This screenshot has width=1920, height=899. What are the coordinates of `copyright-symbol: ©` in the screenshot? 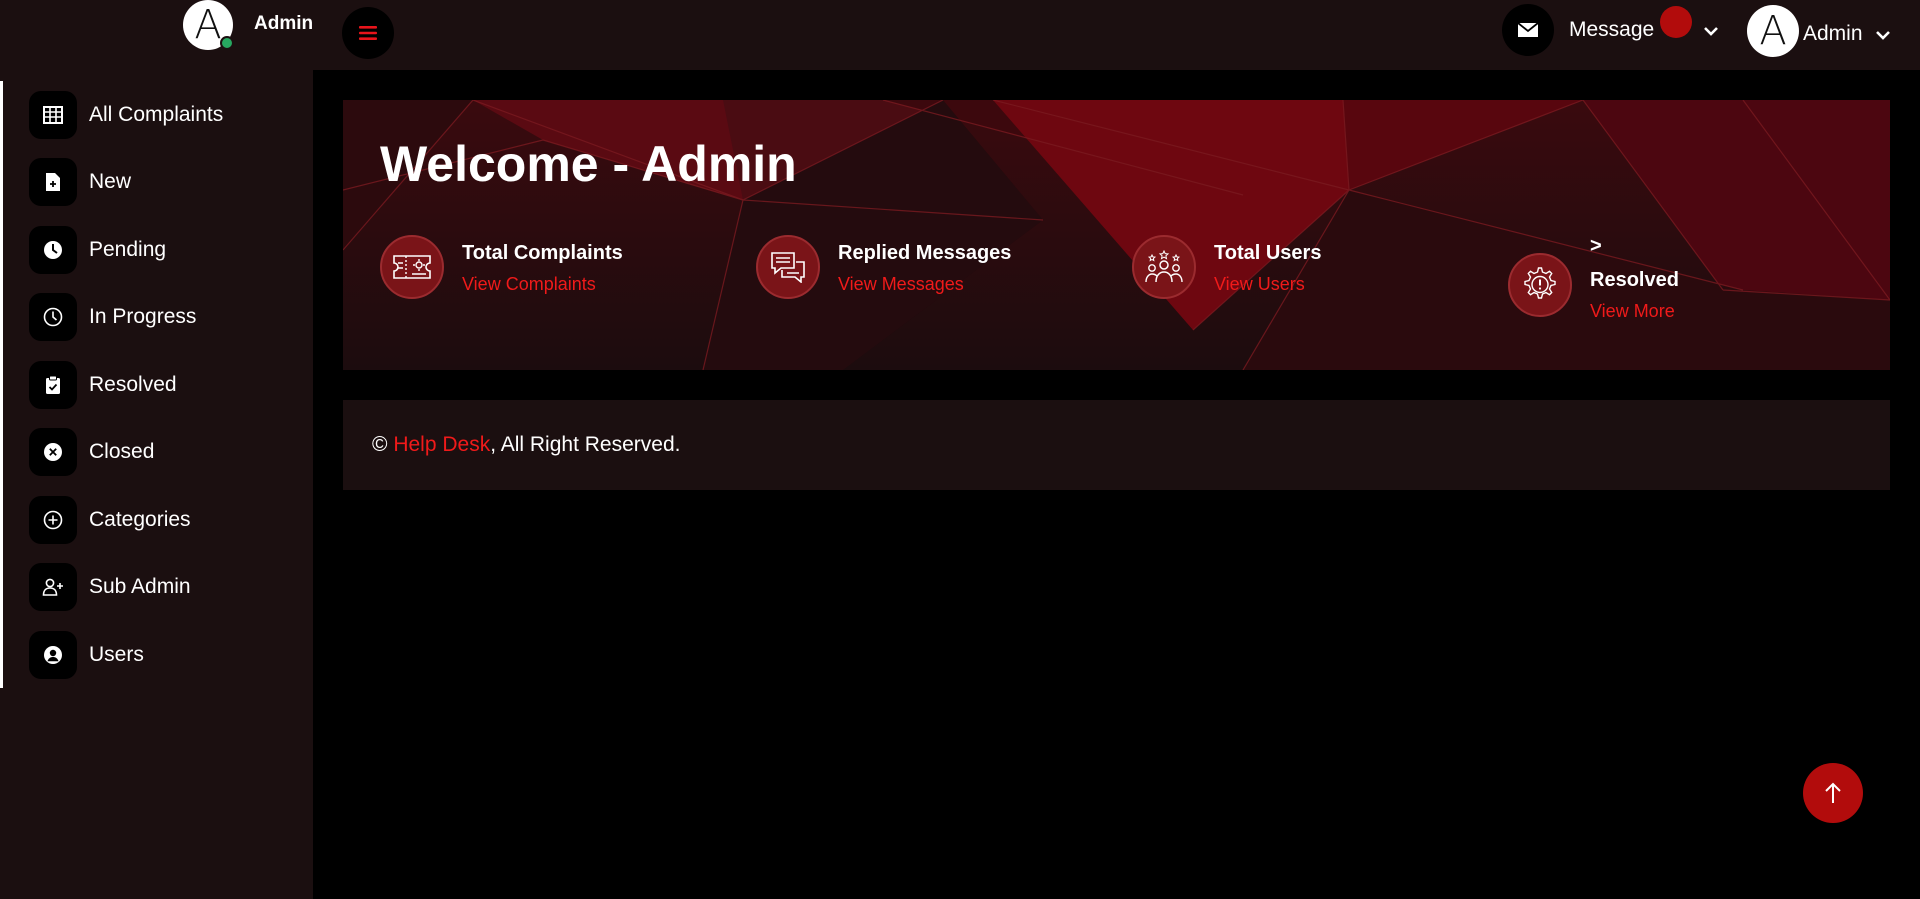 It's located at (380, 444).